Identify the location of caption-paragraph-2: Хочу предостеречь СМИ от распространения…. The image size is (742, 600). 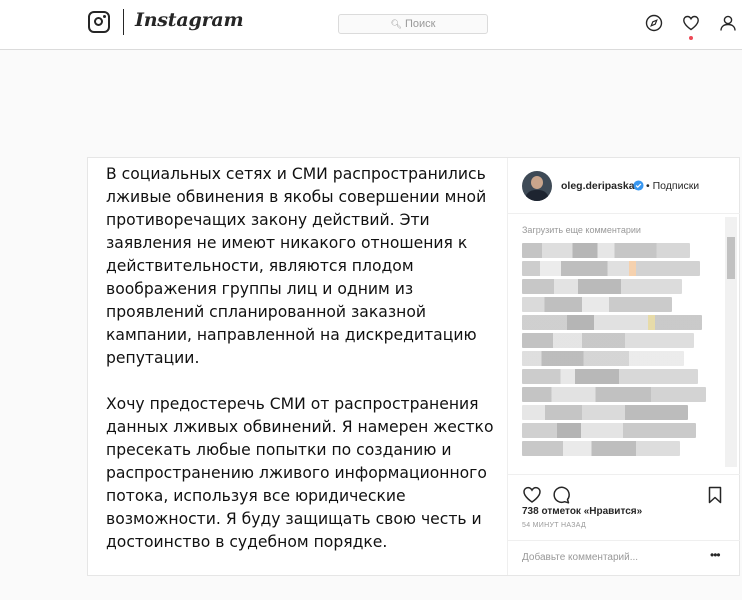
(300, 473).